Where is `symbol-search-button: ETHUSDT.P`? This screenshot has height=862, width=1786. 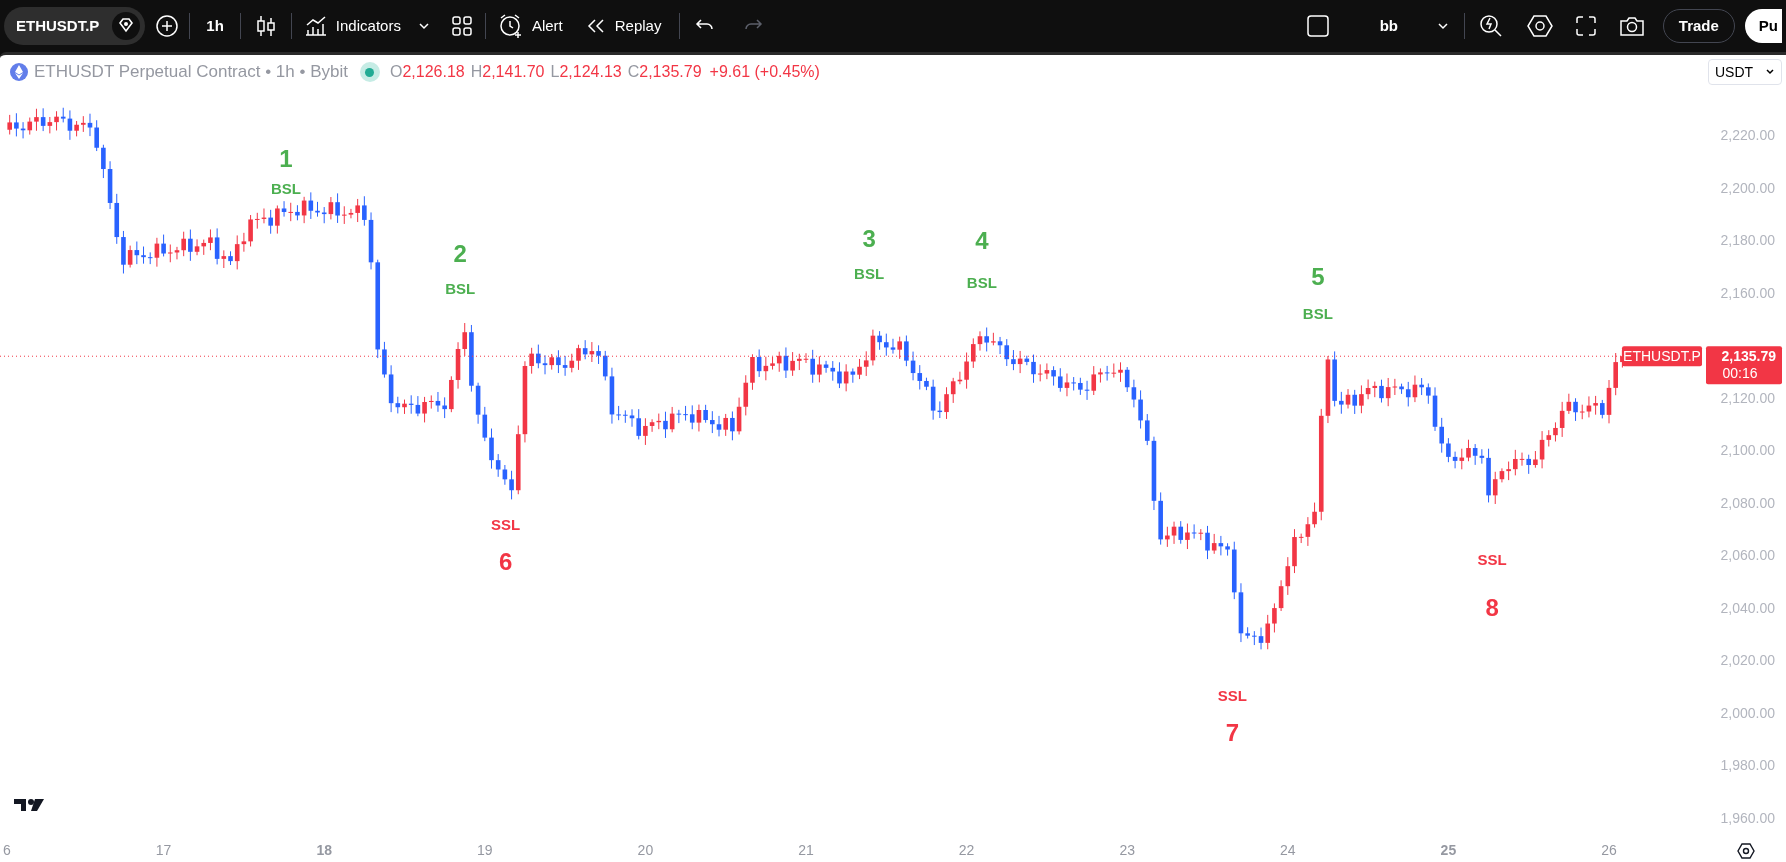
symbol-search-button: ETHUSDT.P is located at coordinates (75, 26).